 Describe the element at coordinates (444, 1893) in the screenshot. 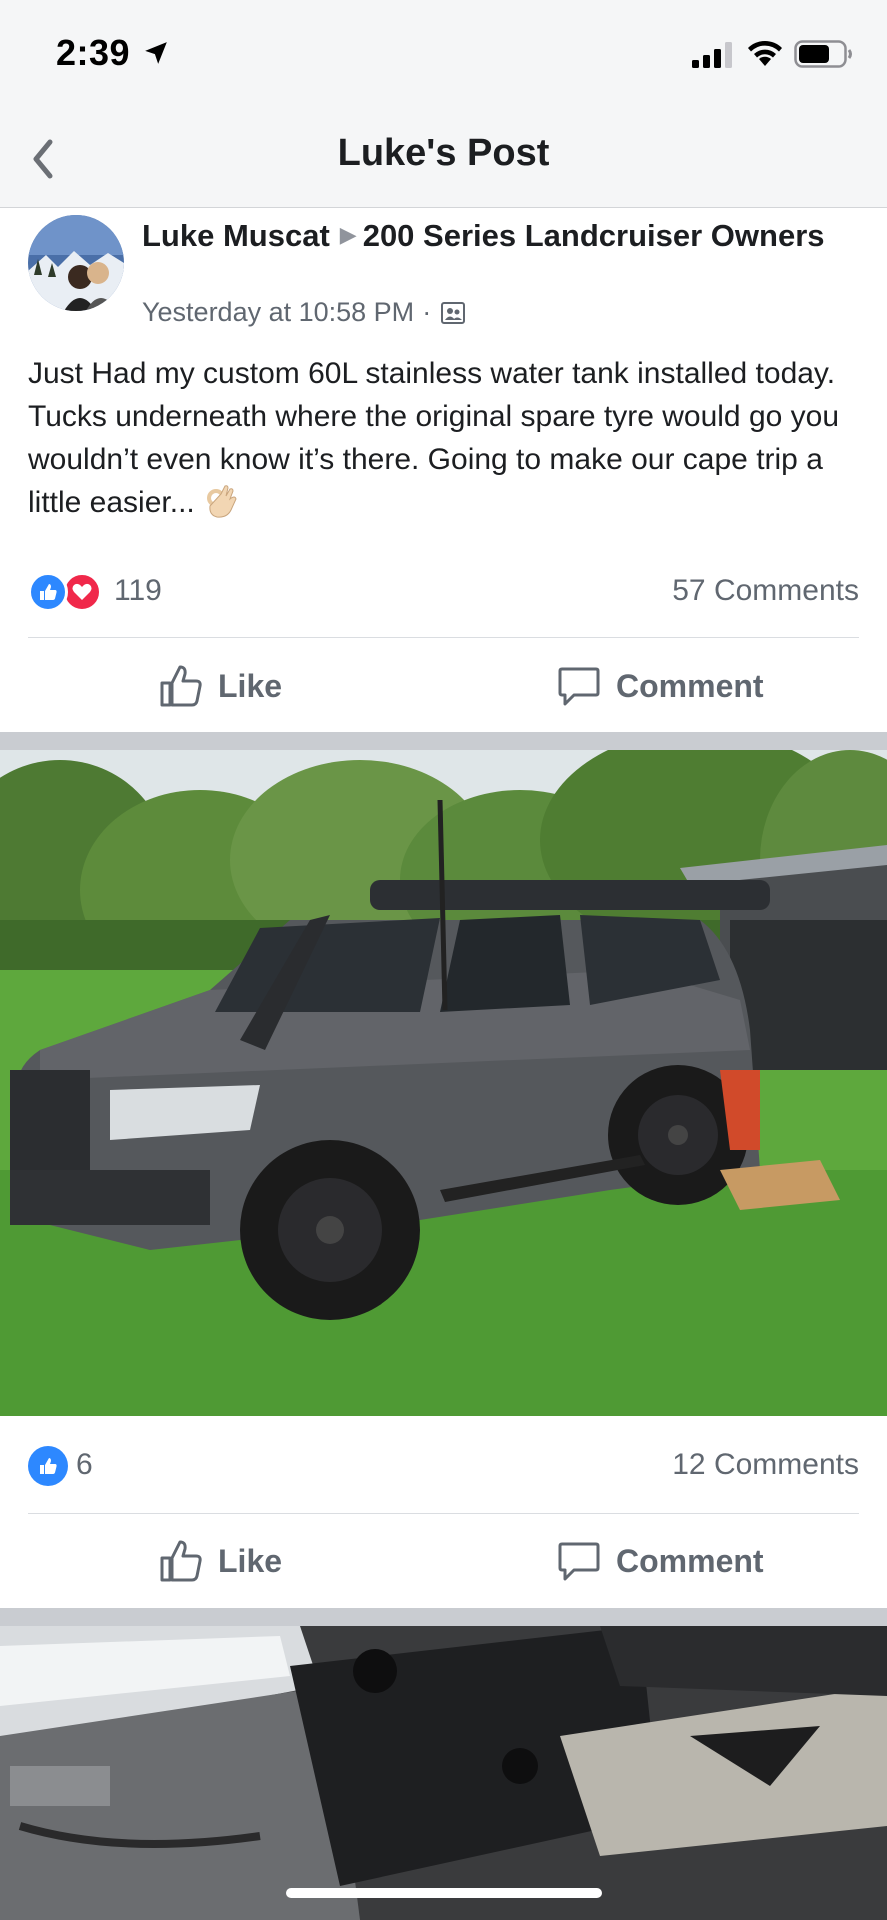

I see `home-indicator` at that location.